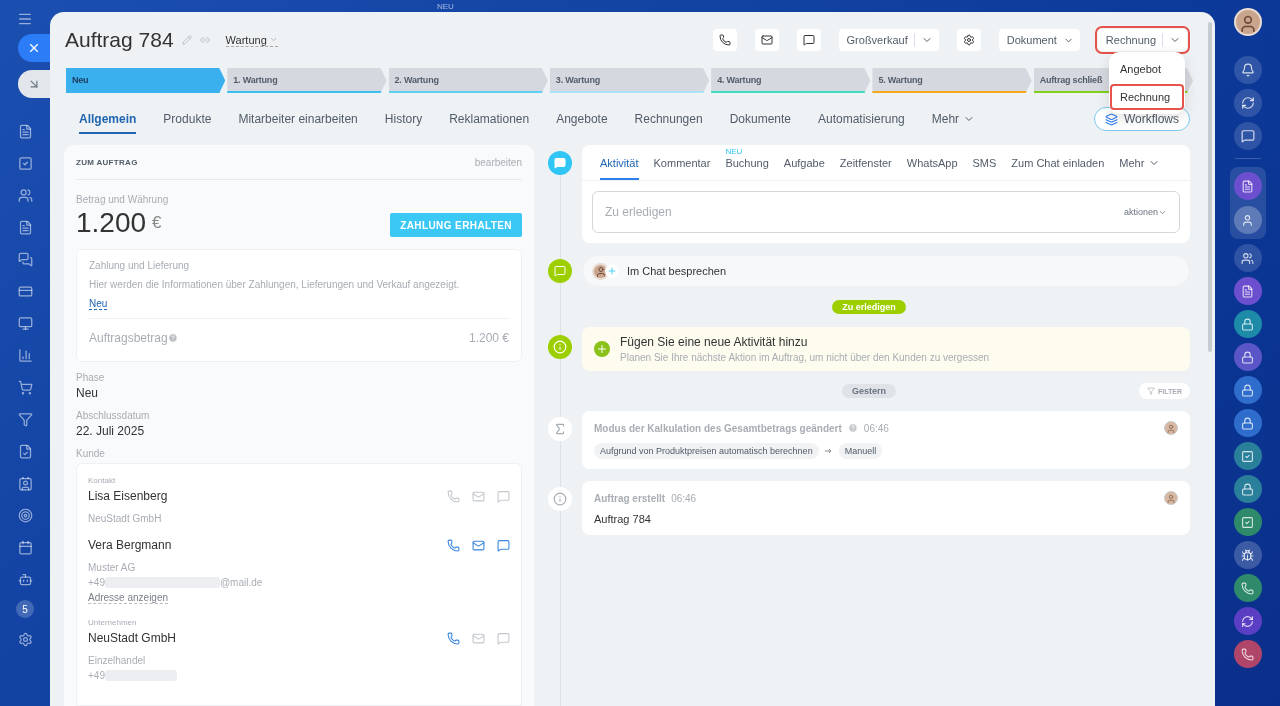 Image resolution: width=1280 pixels, height=706 pixels. What do you see at coordinates (119, 40) in the screenshot?
I see `window-title: Auftrag 784` at bounding box center [119, 40].